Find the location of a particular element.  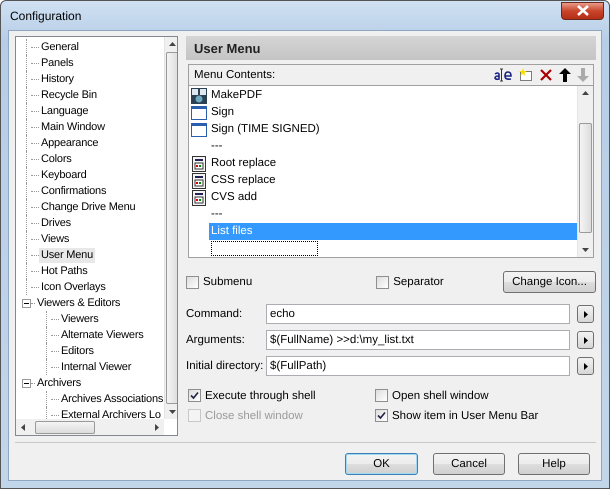

tree-item: Views is located at coordinates (55, 239).